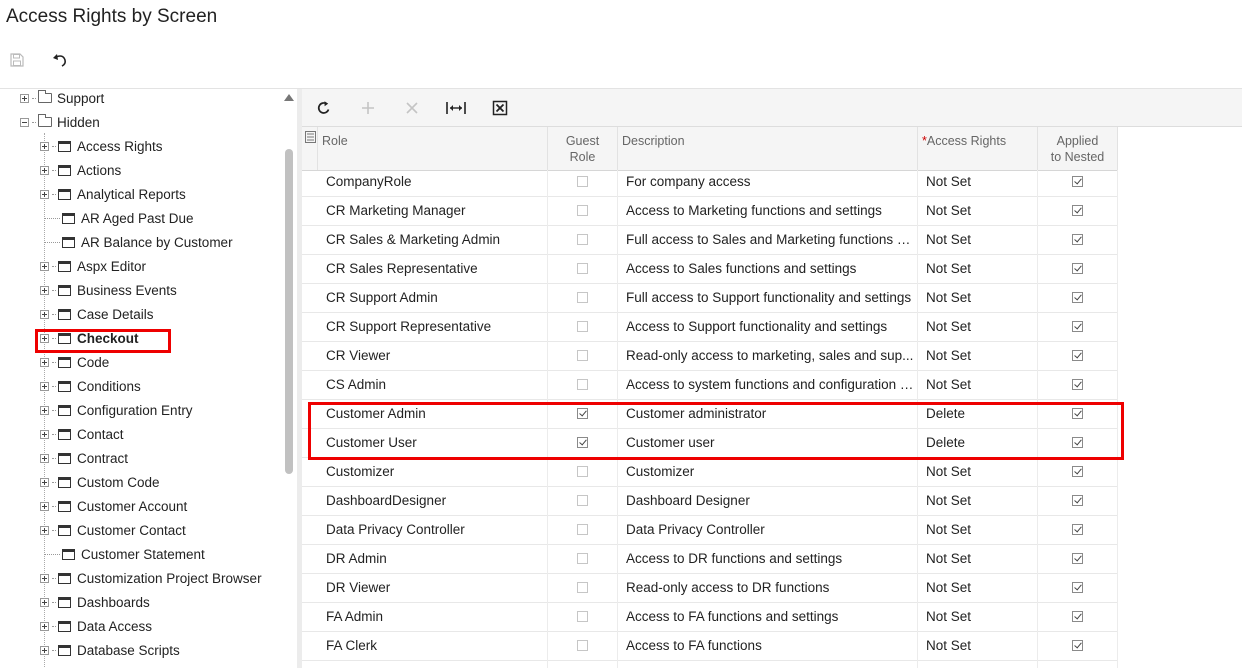 The height and width of the screenshot is (668, 1242). I want to click on column-header-access-rights: *Access Rights, so click(978, 148).